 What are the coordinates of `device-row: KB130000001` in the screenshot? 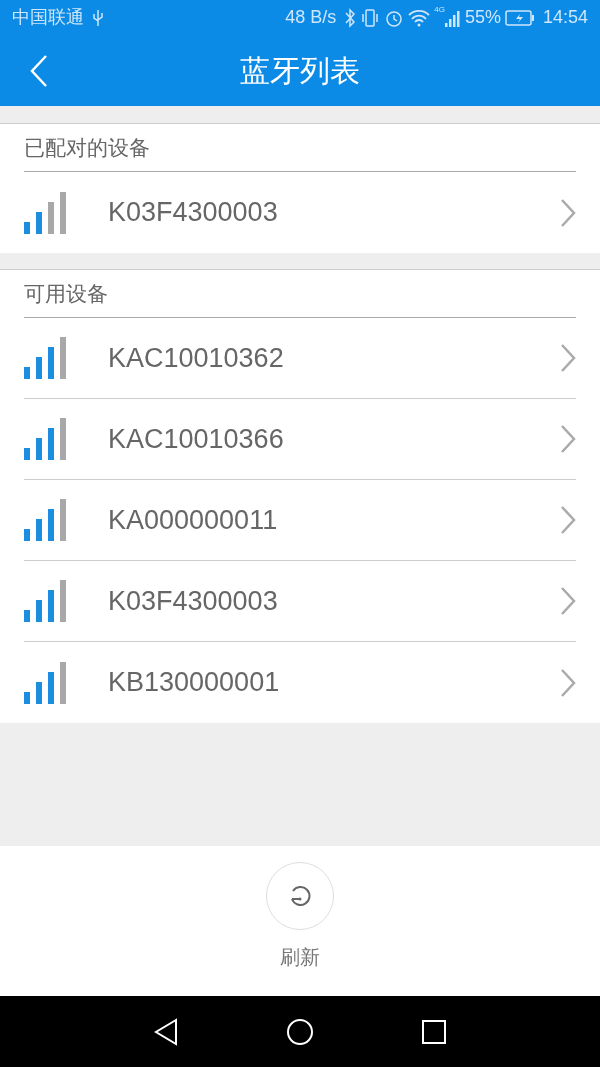 It's located at (300, 682).